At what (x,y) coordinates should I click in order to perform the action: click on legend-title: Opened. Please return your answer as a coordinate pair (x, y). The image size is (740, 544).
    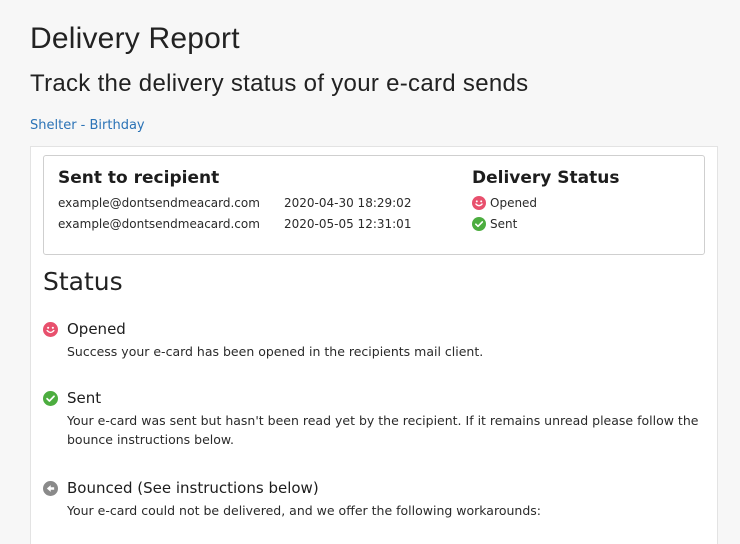
    Looking at the image, I should click on (96, 329).